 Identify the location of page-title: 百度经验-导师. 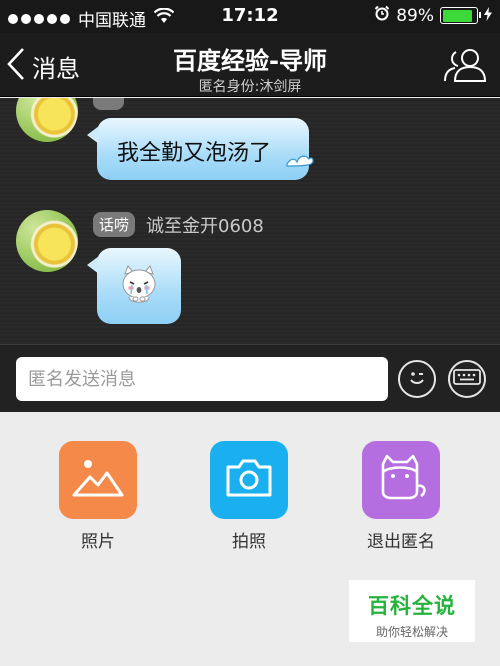
(250, 61).